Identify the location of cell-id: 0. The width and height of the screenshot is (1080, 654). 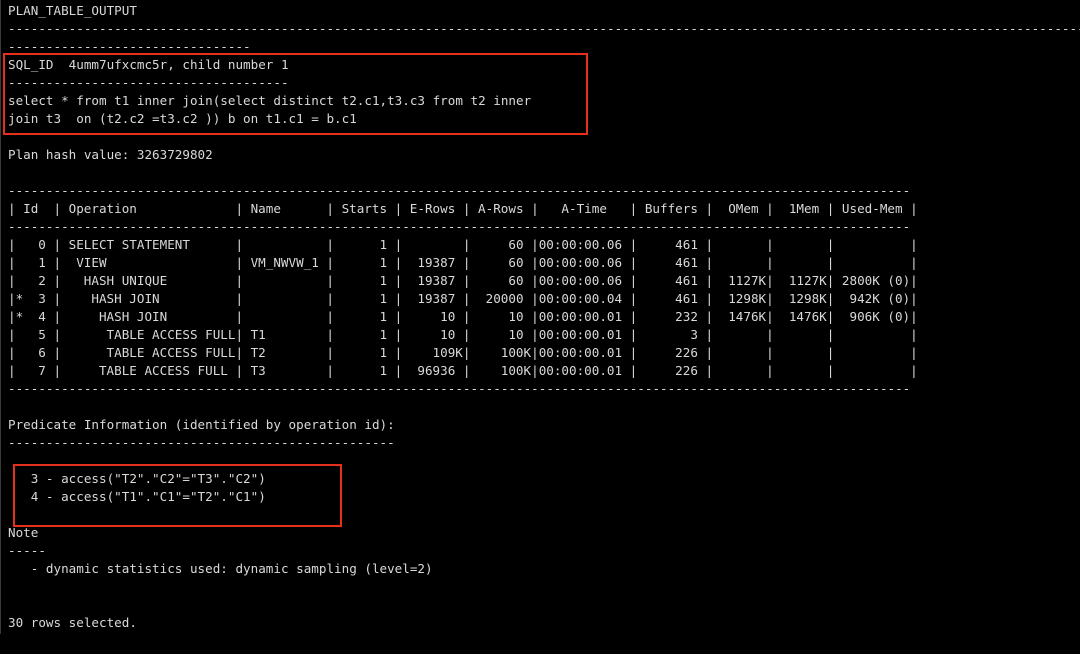
(35, 245).